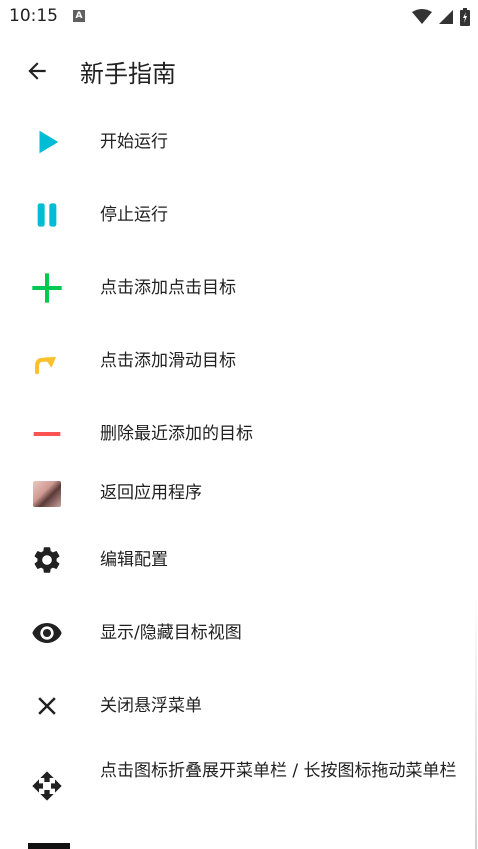 The height and width of the screenshot is (849, 478). Describe the element at coordinates (134, 215) in the screenshot. I see `guide-item-label: 停止运行` at that location.